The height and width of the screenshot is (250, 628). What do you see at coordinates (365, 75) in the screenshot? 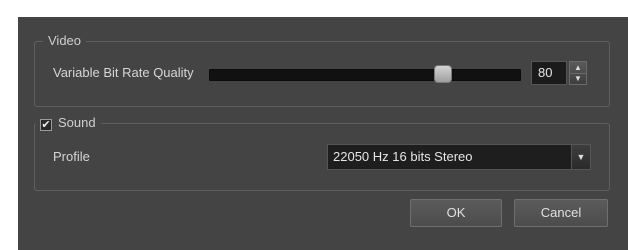
I see `bitrate-quality-slider` at bounding box center [365, 75].